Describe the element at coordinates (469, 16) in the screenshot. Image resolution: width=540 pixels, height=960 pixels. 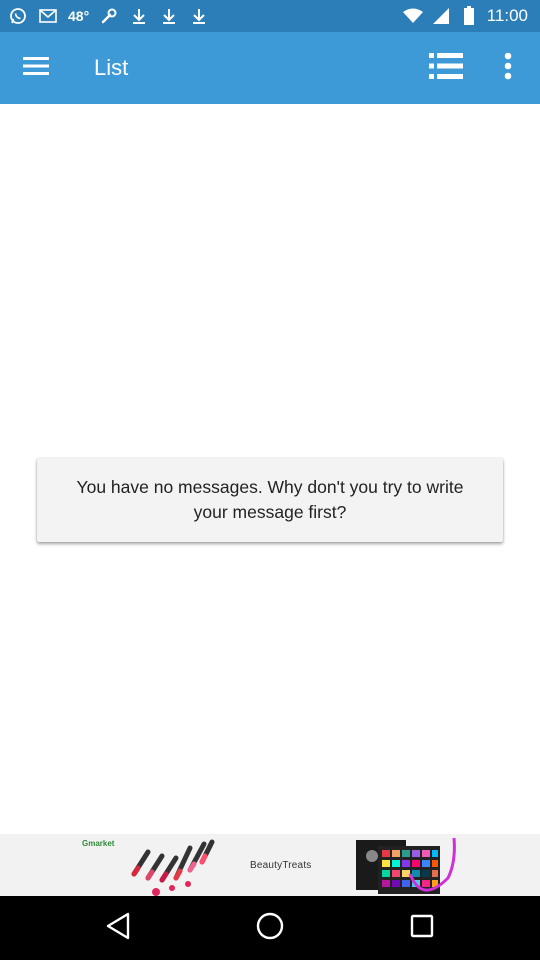
I see `battery-icon` at that location.